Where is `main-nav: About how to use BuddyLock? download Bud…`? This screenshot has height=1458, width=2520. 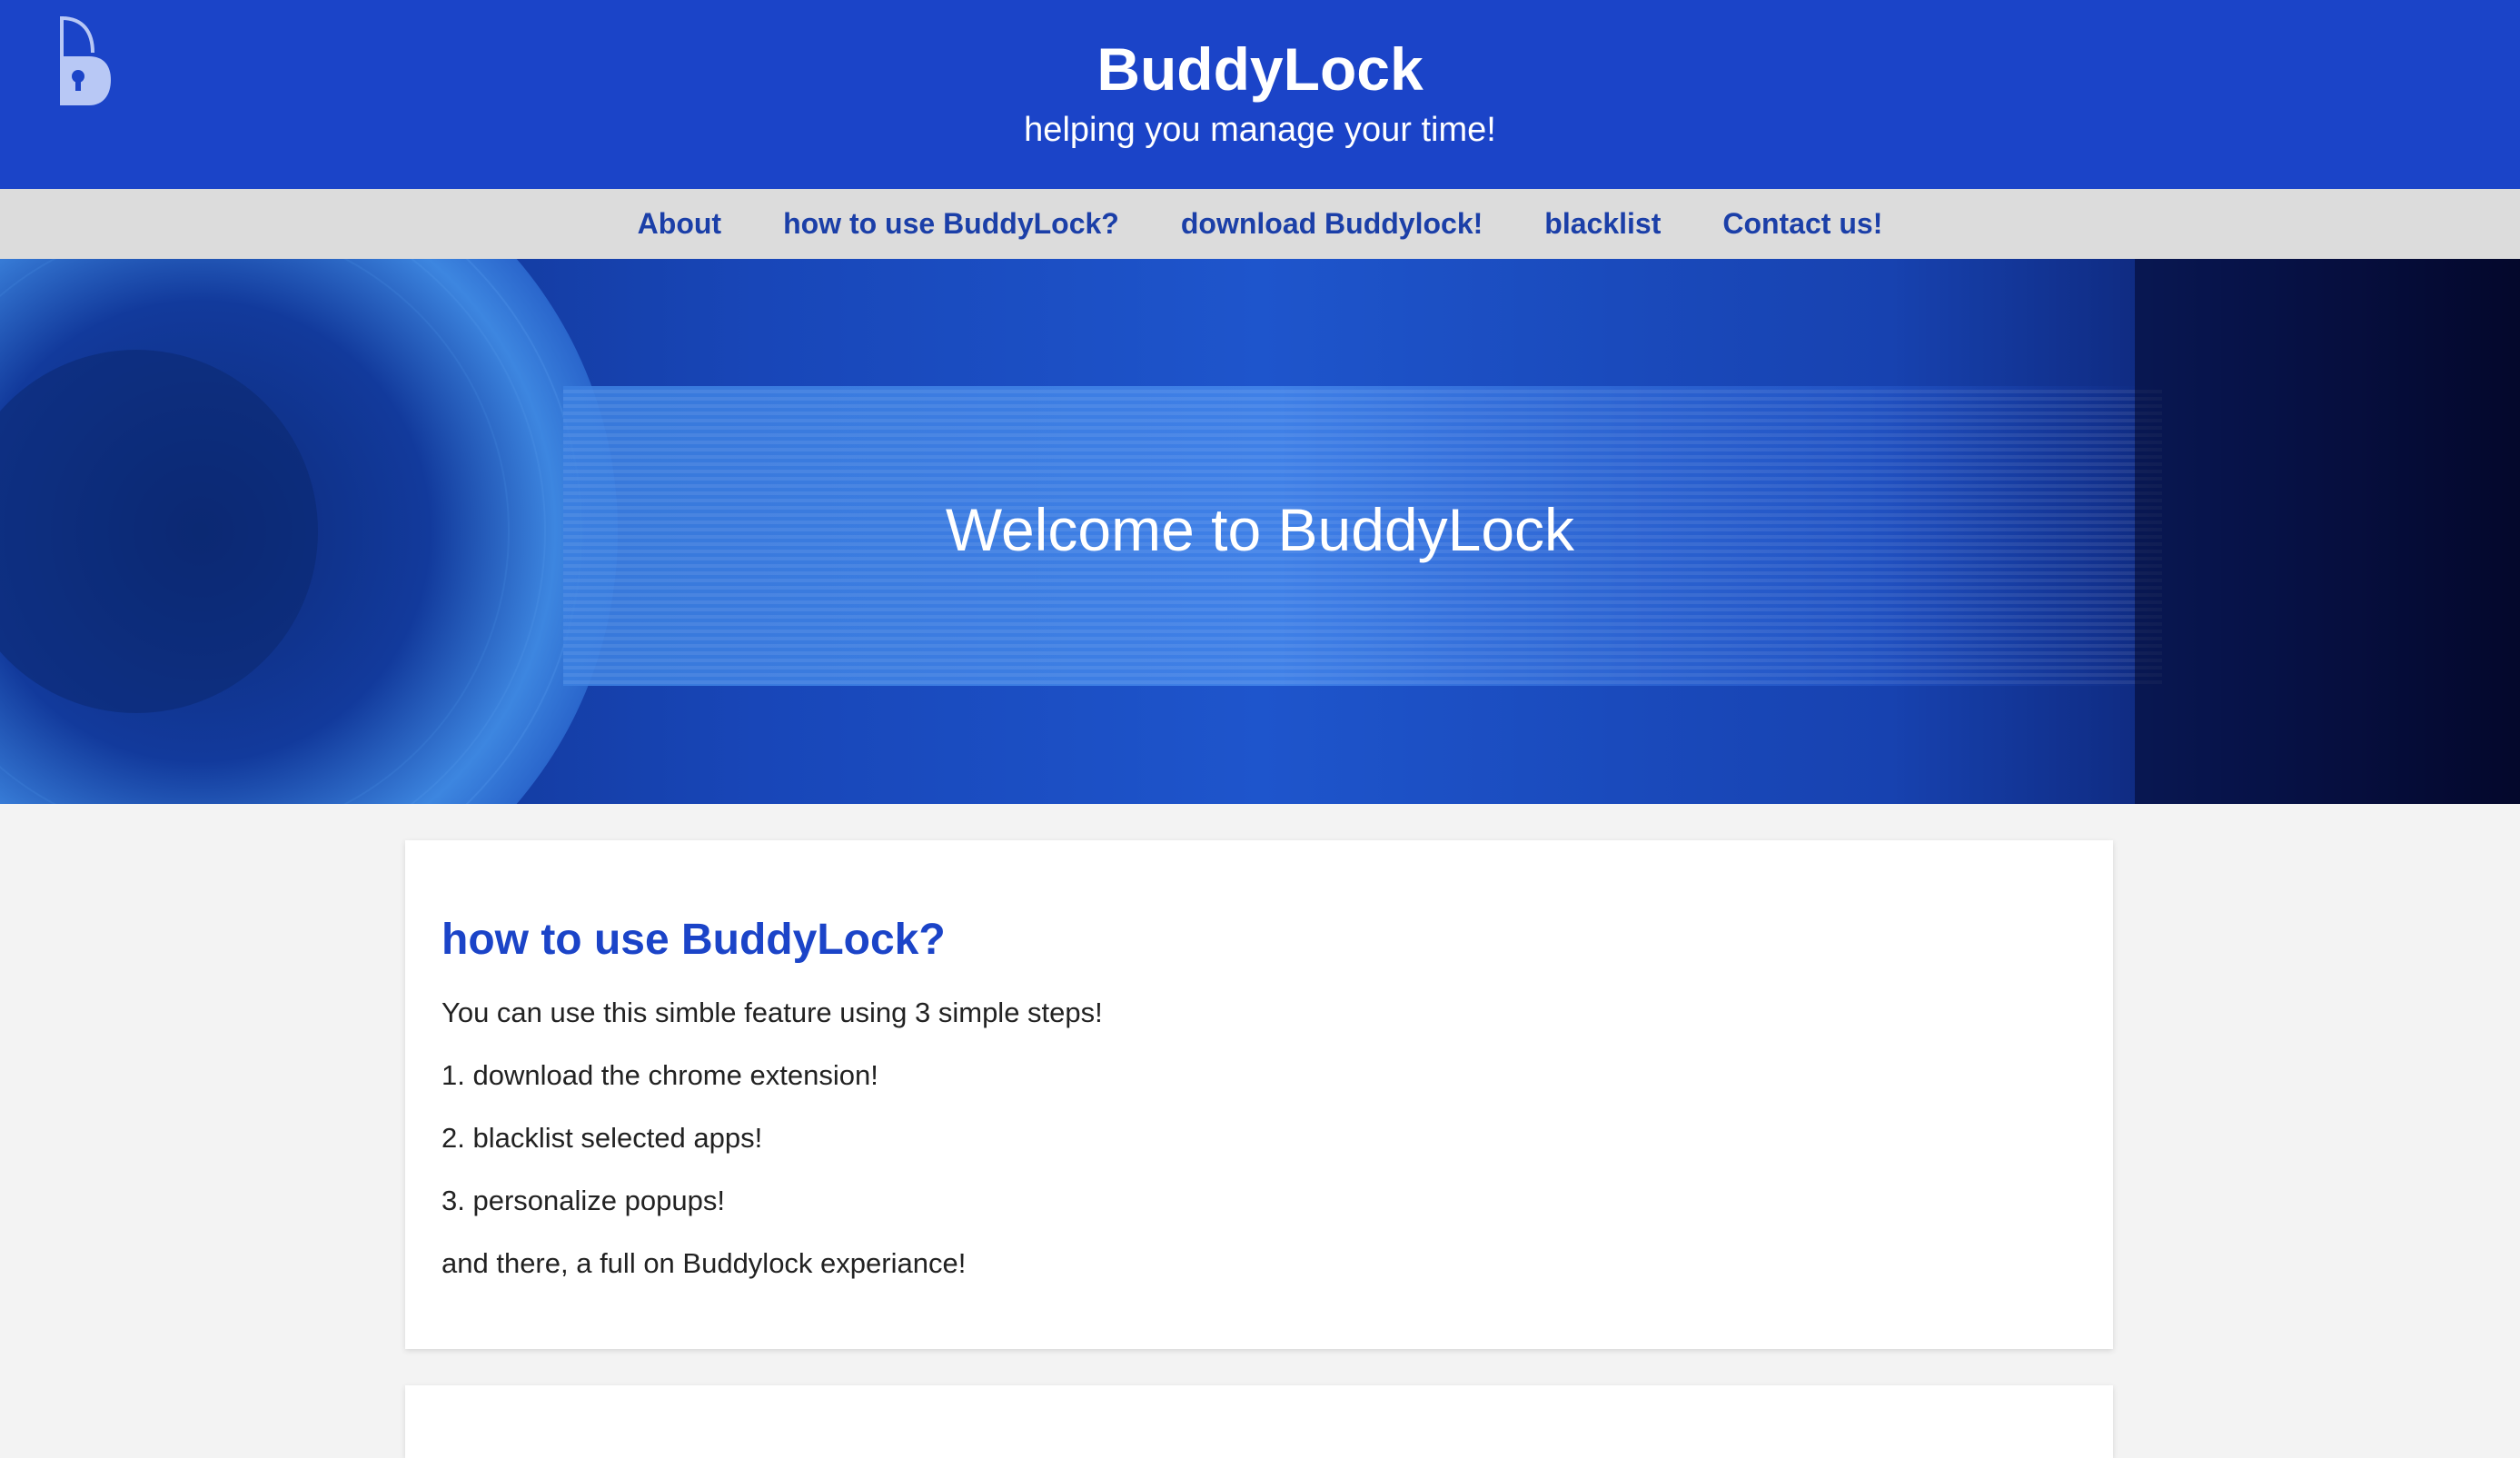 main-nav: About how to use BuddyLock? download Bud… is located at coordinates (1260, 224).